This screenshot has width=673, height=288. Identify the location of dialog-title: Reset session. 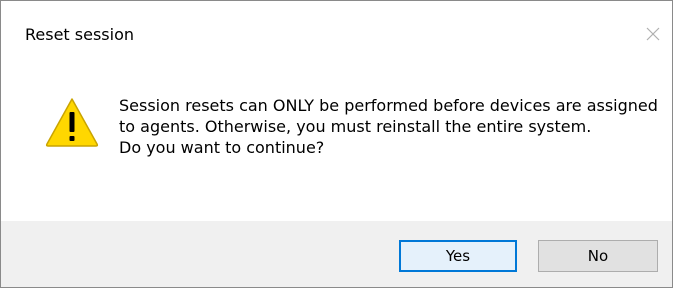
(80, 34).